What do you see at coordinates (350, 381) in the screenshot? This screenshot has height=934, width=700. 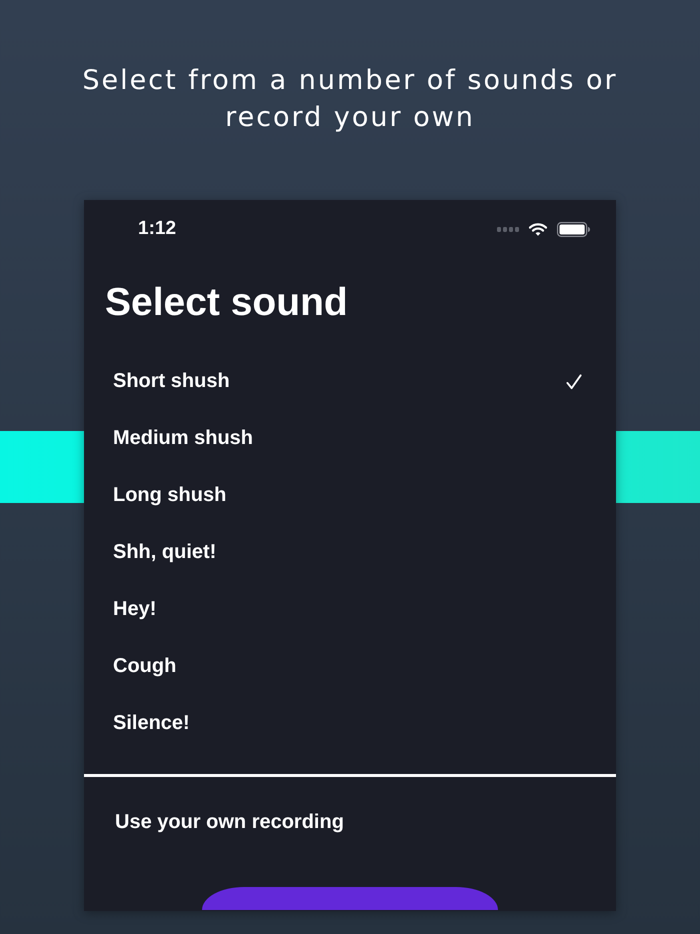 I see `sound-option: Short shush` at bounding box center [350, 381].